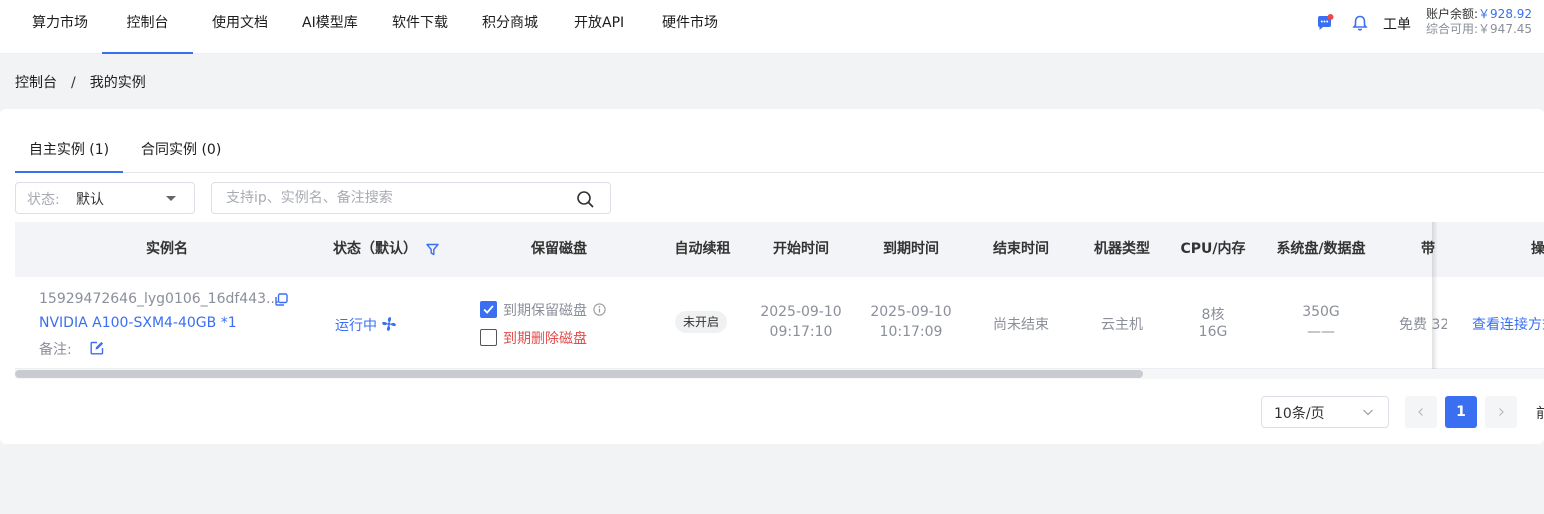  I want to click on nav-item-console: 控制台, so click(147, 27).